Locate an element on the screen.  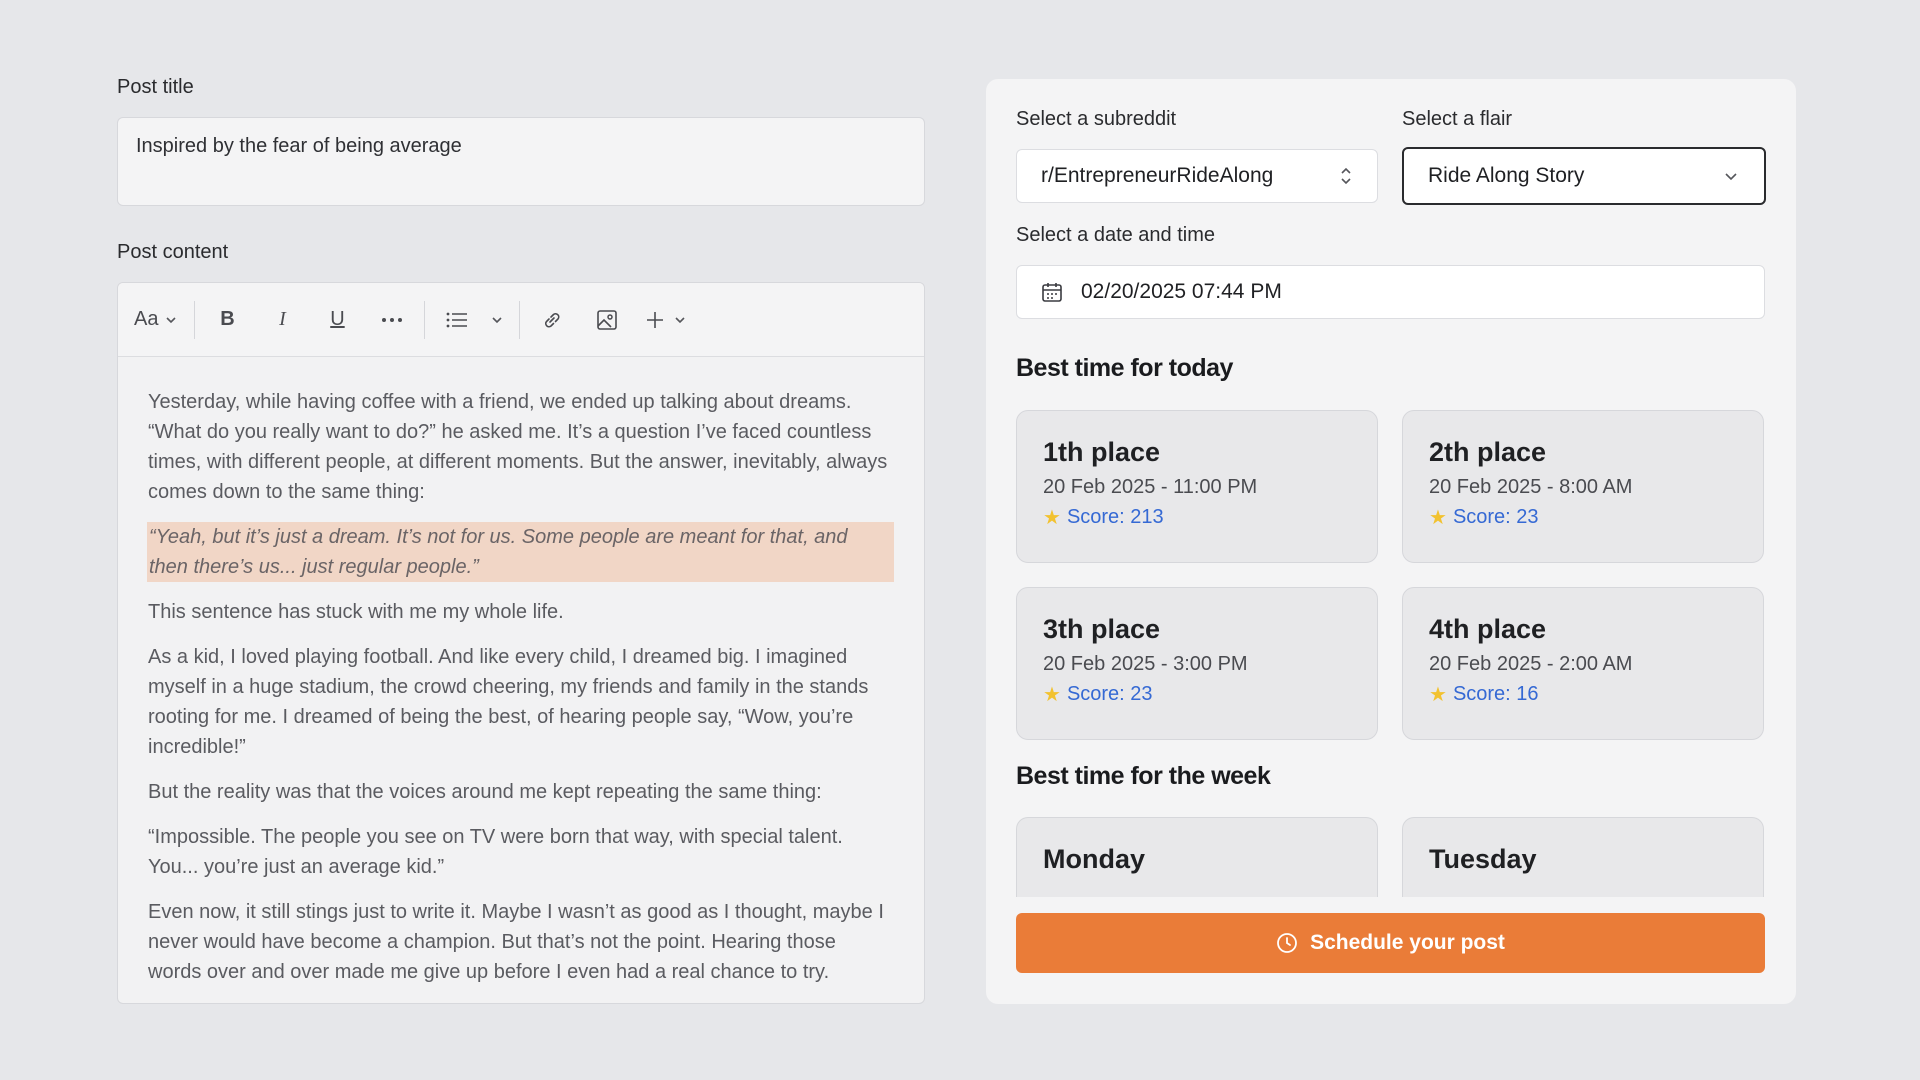
image-icon is located at coordinates (607, 319).